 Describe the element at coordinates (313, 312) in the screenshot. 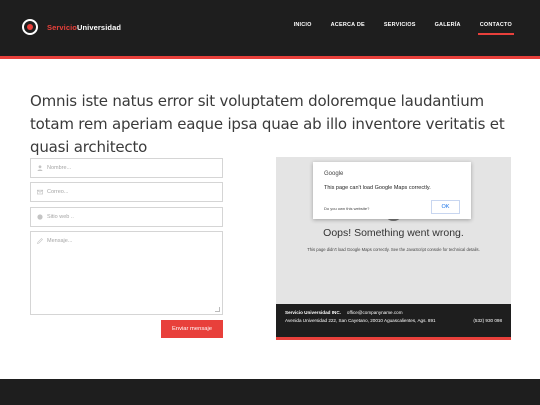

I see `company-name: Servicio Universidad INC.` at that location.